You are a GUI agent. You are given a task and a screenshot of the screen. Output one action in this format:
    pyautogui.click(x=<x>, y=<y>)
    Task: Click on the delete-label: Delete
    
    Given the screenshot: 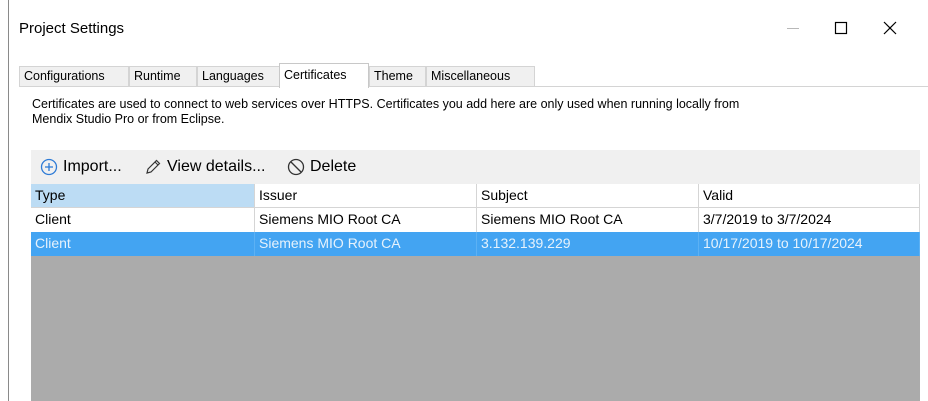 What is the action you would take?
    pyautogui.click(x=333, y=166)
    